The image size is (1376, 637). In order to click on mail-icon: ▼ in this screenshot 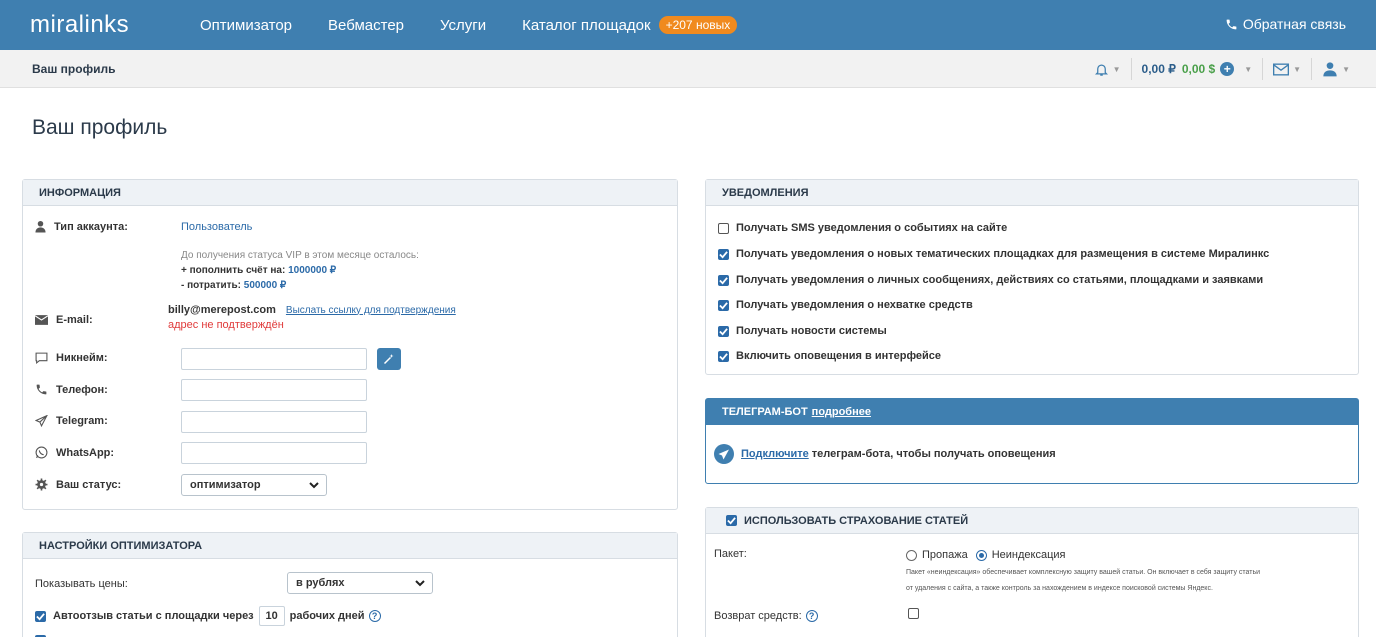, I will do `click(1287, 69)`.